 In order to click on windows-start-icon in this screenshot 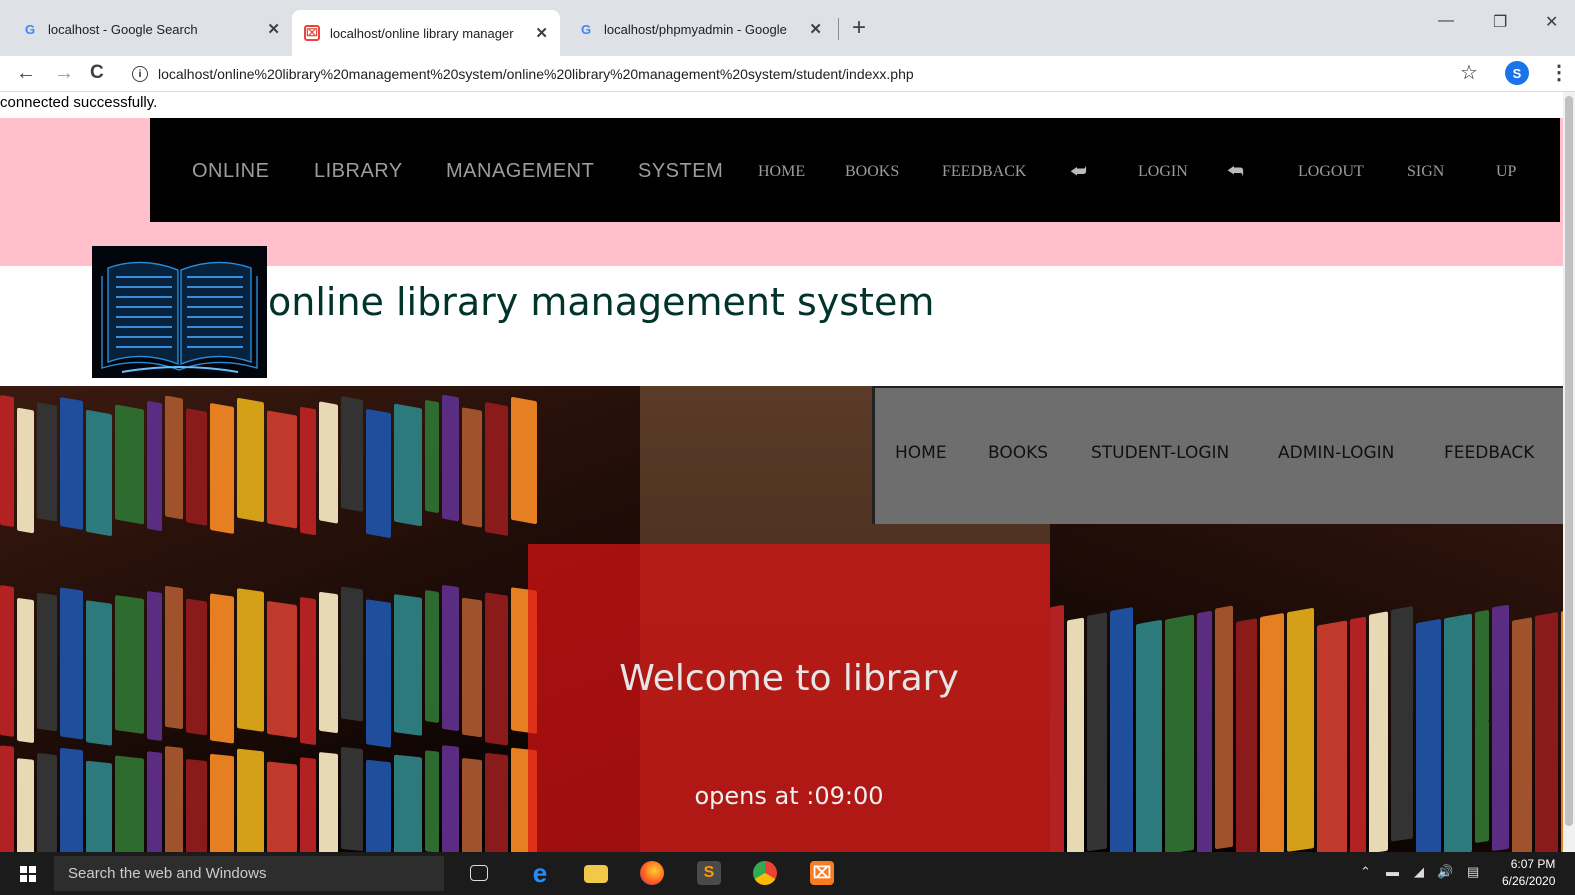, I will do `click(28, 874)`.